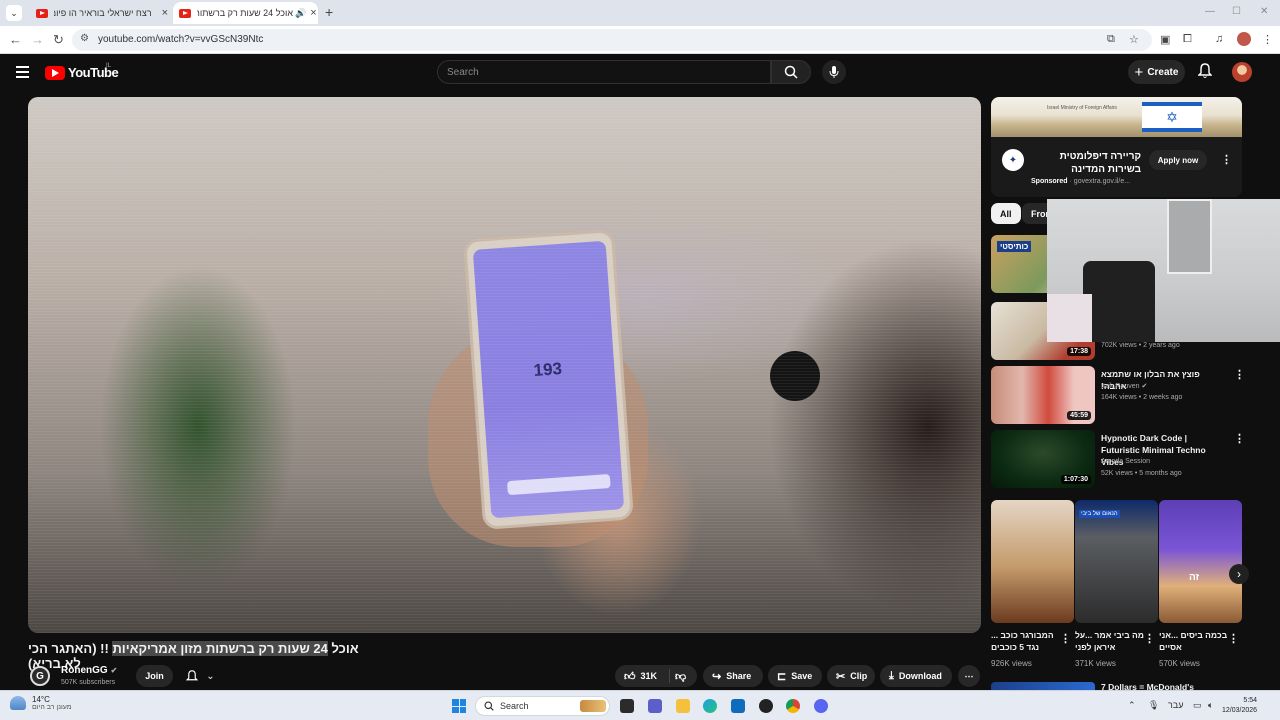  What do you see at coordinates (841, 676) in the screenshot?
I see `scissors-icon: ✂` at bounding box center [841, 676].